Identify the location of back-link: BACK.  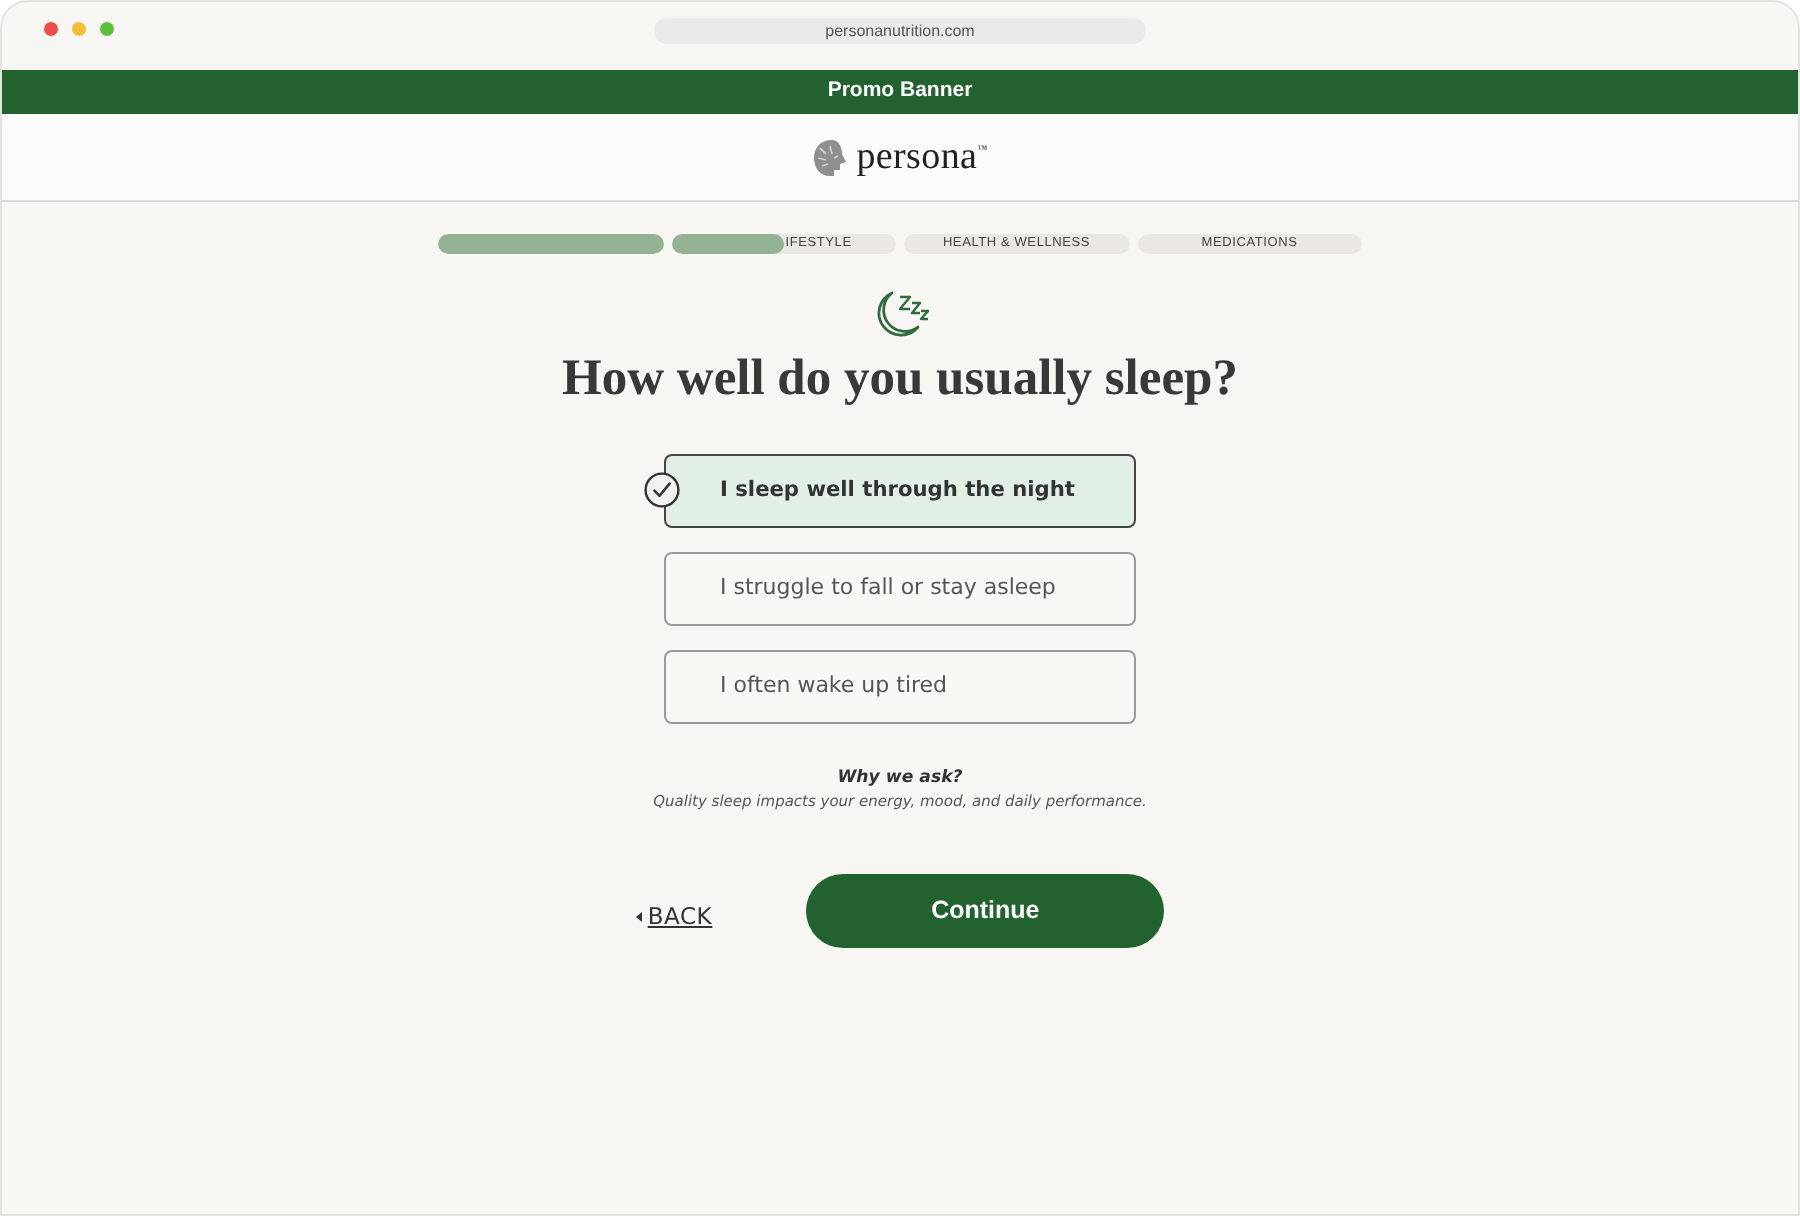
(674, 917).